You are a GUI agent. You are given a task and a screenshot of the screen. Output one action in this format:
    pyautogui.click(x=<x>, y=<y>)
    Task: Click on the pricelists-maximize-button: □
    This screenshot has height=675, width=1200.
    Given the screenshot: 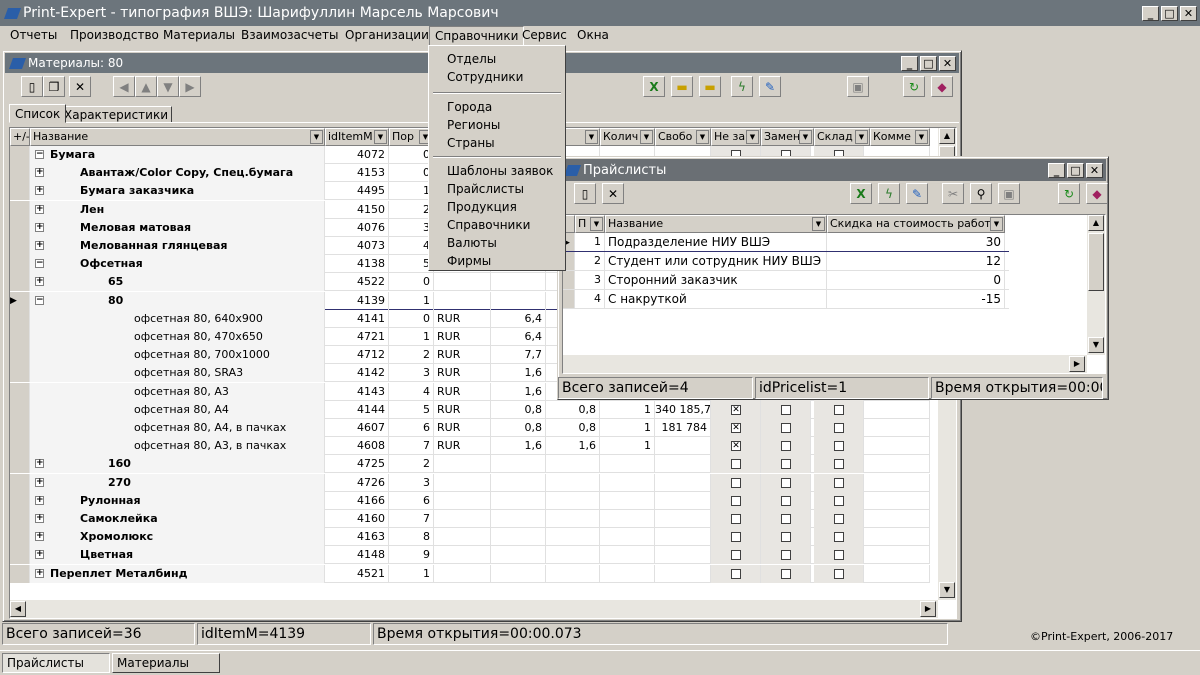 What is the action you would take?
    pyautogui.click(x=1075, y=170)
    